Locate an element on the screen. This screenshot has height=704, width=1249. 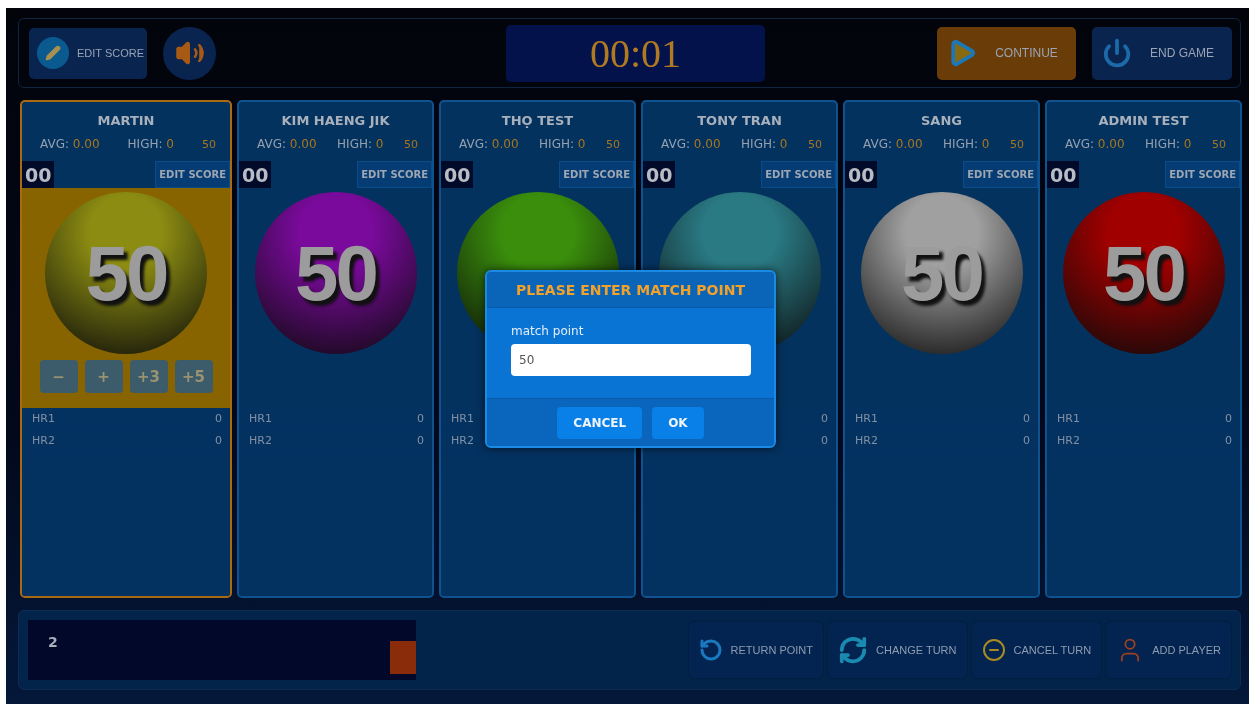
player-name: ADMIN TEST is located at coordinates (1143, 120).